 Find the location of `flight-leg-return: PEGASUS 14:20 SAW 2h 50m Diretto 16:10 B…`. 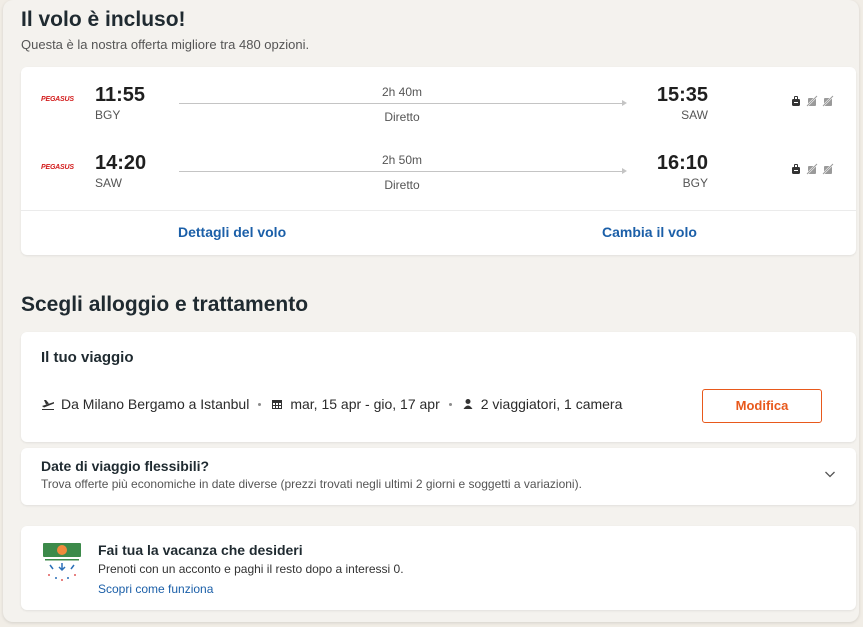

flight-leg-return: PEGASUS 14:20 SAW 2h 50m Diretto 16:10 B… is located at coordinates (438, 164).